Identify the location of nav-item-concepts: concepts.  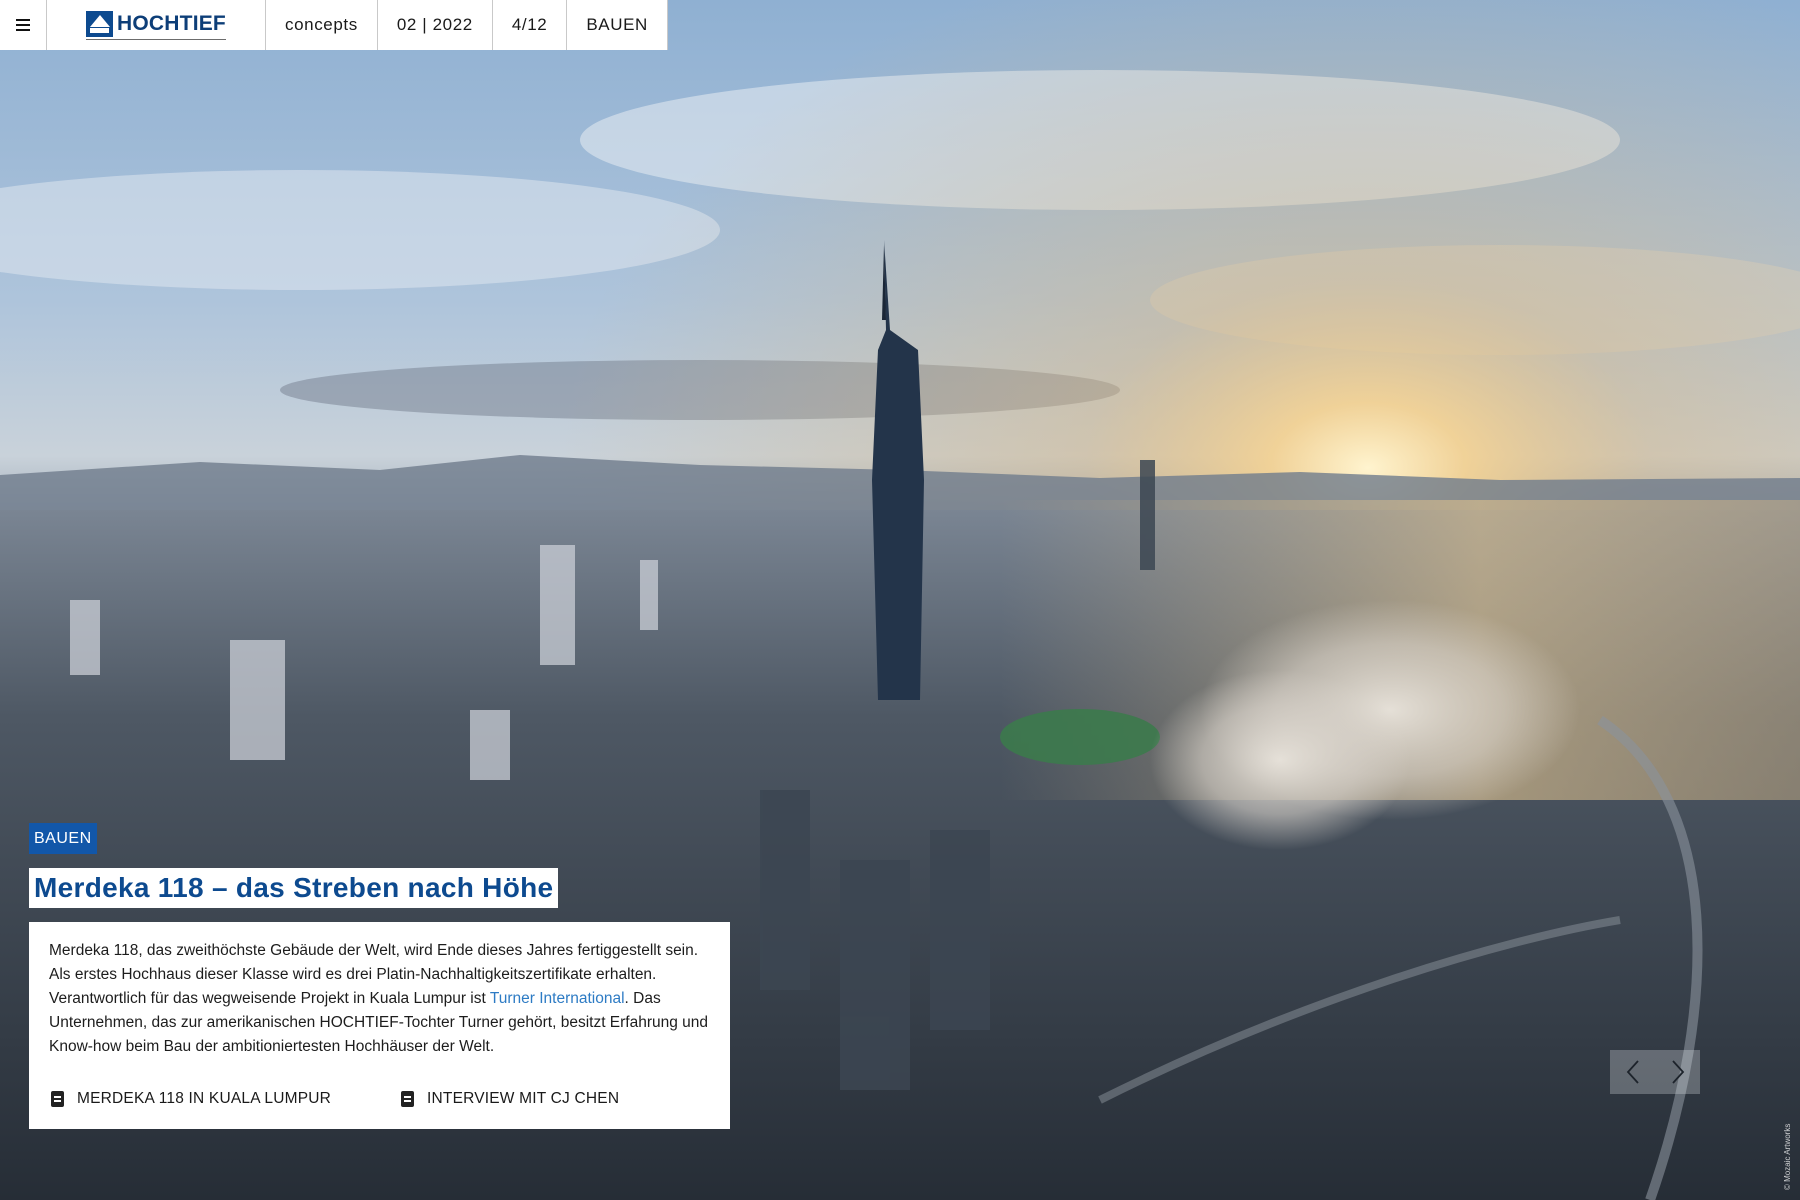
(322, 25).